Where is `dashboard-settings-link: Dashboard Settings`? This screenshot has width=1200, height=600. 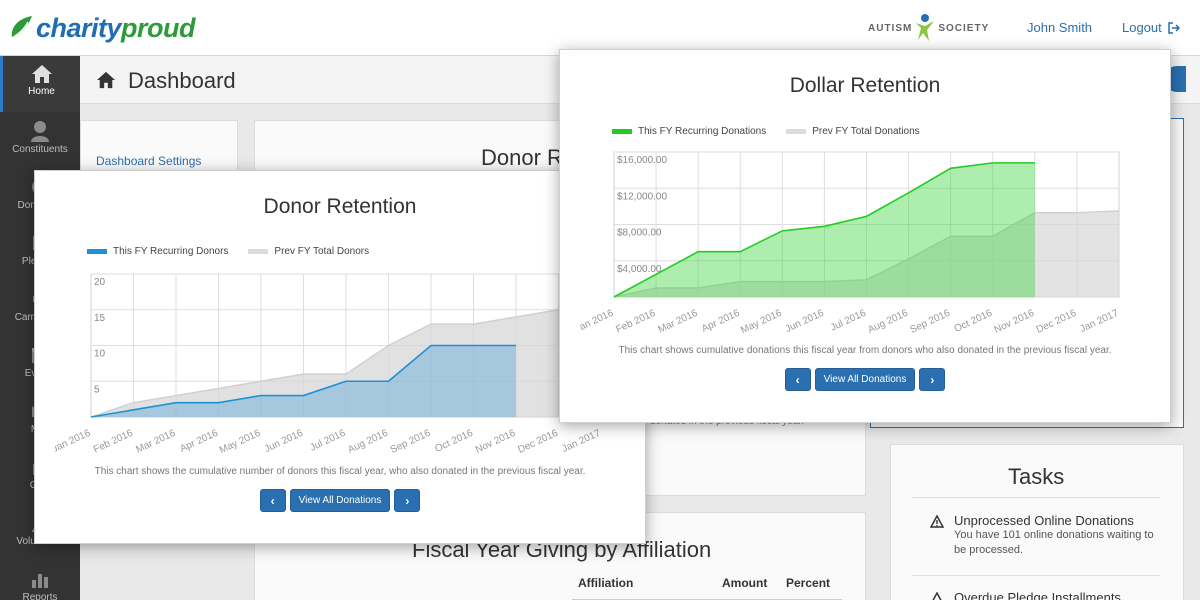 dashboard-settings-link: Dashboard Settings is located at coordinates (148, 161).